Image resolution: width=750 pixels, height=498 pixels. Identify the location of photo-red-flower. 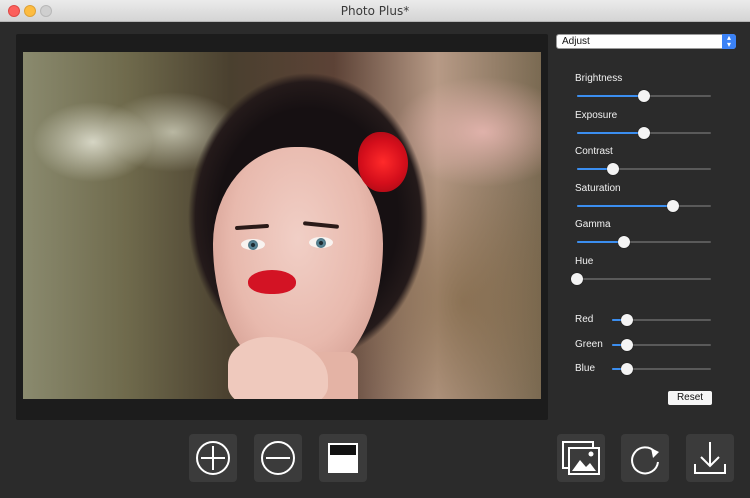
(383, 162).